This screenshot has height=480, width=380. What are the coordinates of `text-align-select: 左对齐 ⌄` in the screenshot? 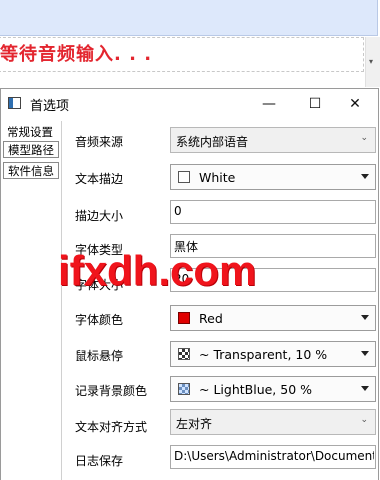 It's located at (273, 422).